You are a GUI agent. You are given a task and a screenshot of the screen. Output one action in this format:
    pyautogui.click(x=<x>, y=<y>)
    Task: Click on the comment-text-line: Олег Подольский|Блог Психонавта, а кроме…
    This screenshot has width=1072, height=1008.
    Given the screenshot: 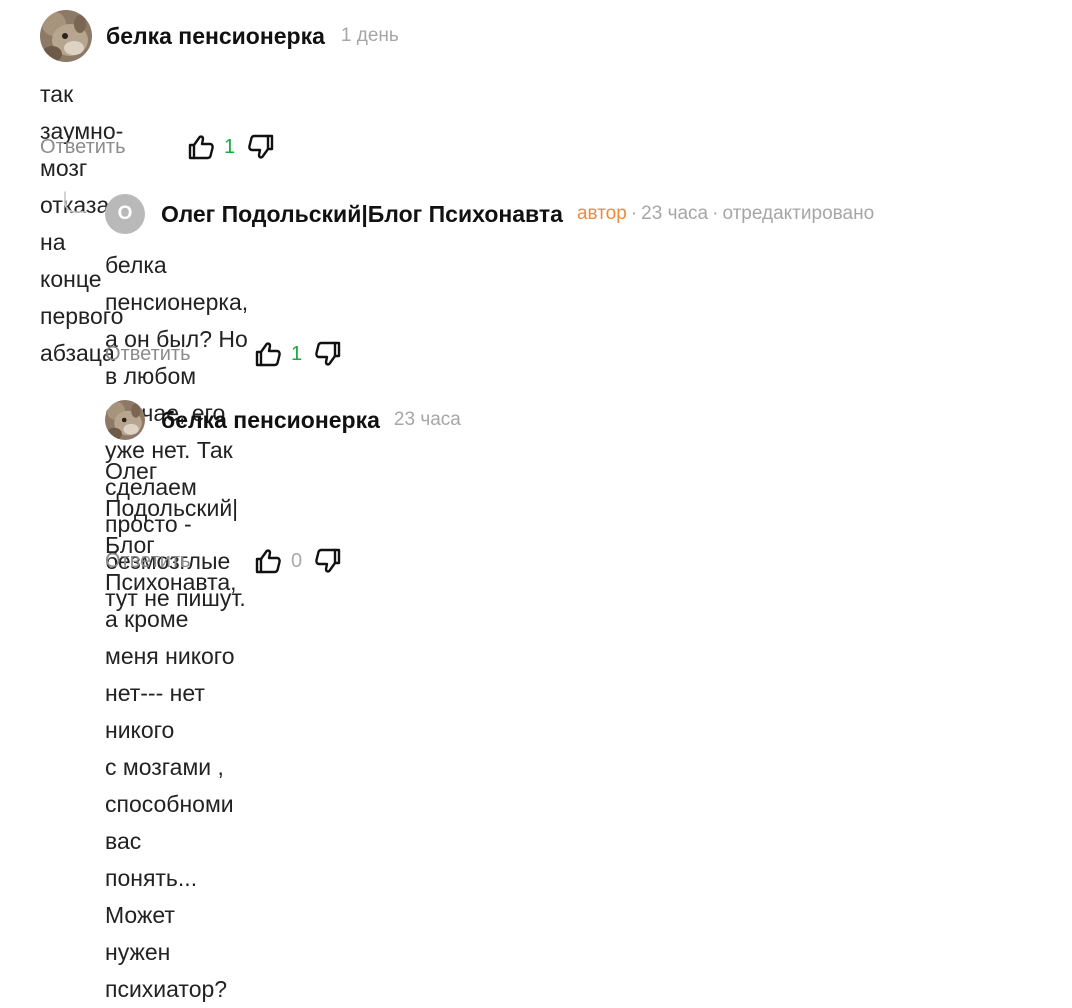 What is the action you would take?
    pyautogui.click(x=172, y=600)
    